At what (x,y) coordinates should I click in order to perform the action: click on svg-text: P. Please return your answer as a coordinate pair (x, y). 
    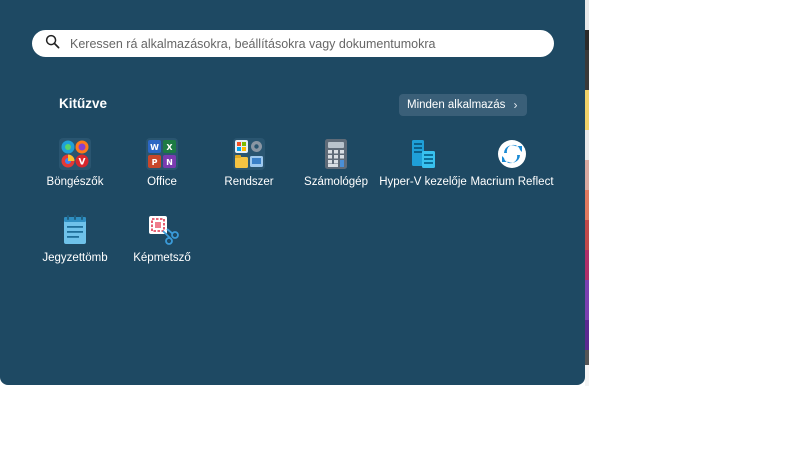
    Looking at the image, I should click on (155, 162).